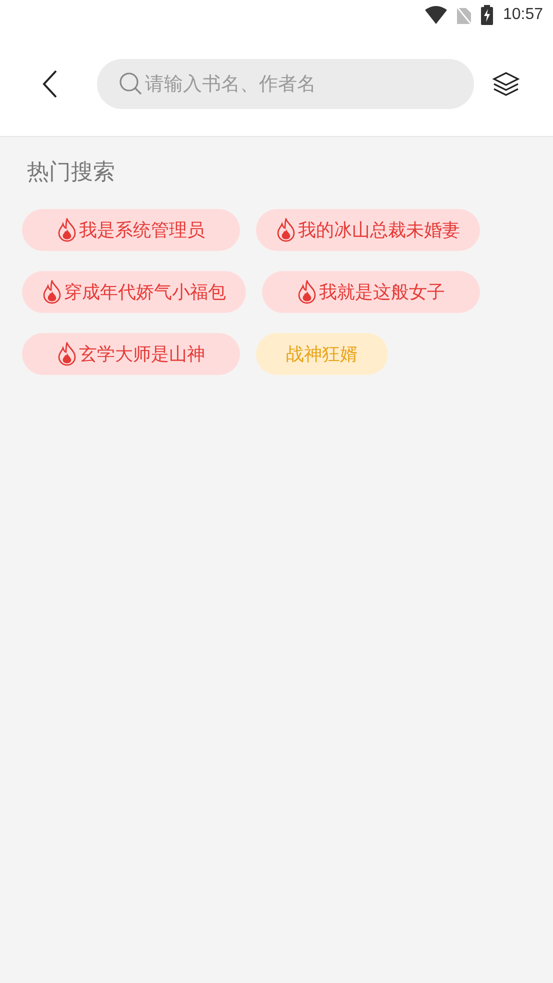  What do you see at coordinates (463, 15) in the screenshot?
I see `no-sim-icon` at bounding box center [463, 15].